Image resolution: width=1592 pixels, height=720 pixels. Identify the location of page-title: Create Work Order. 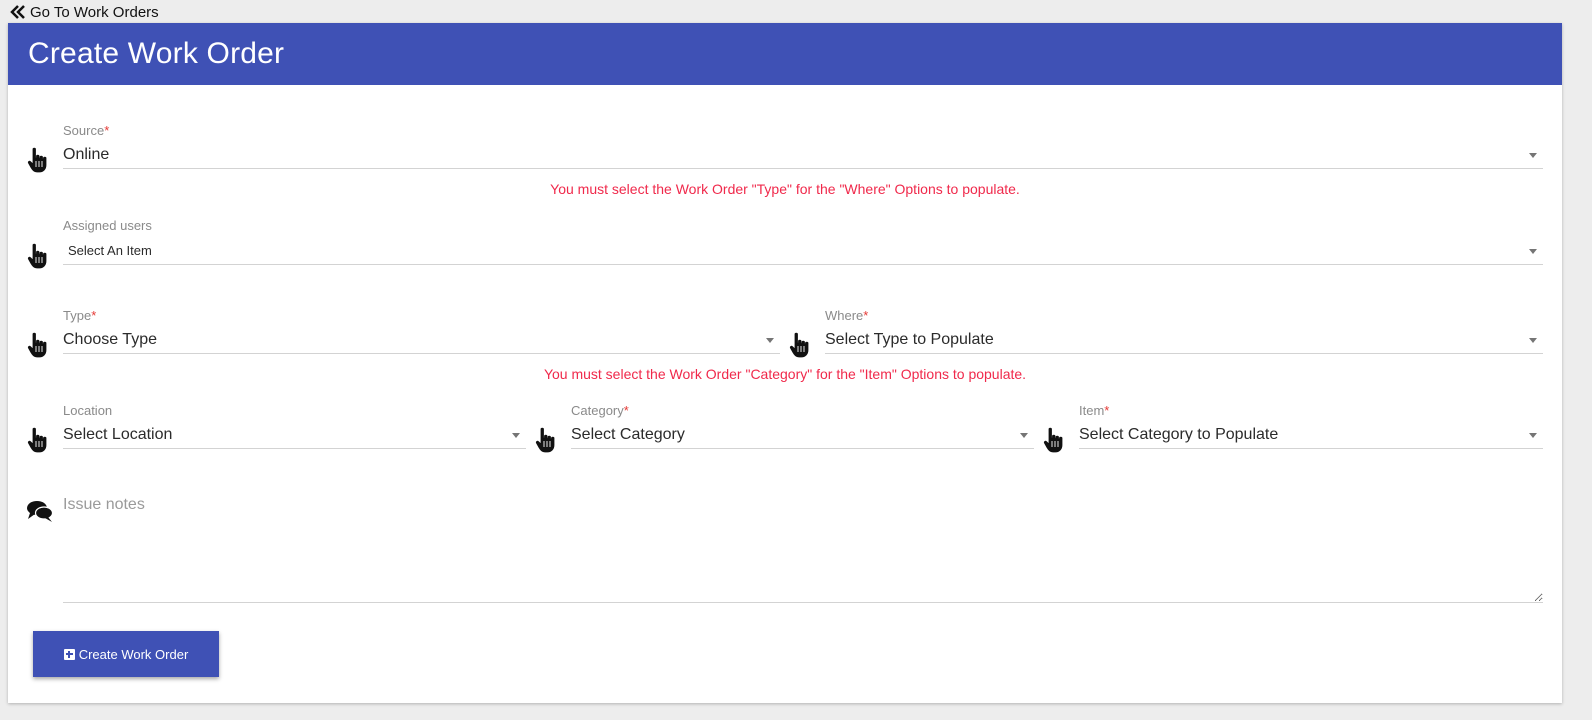
(785, 54).